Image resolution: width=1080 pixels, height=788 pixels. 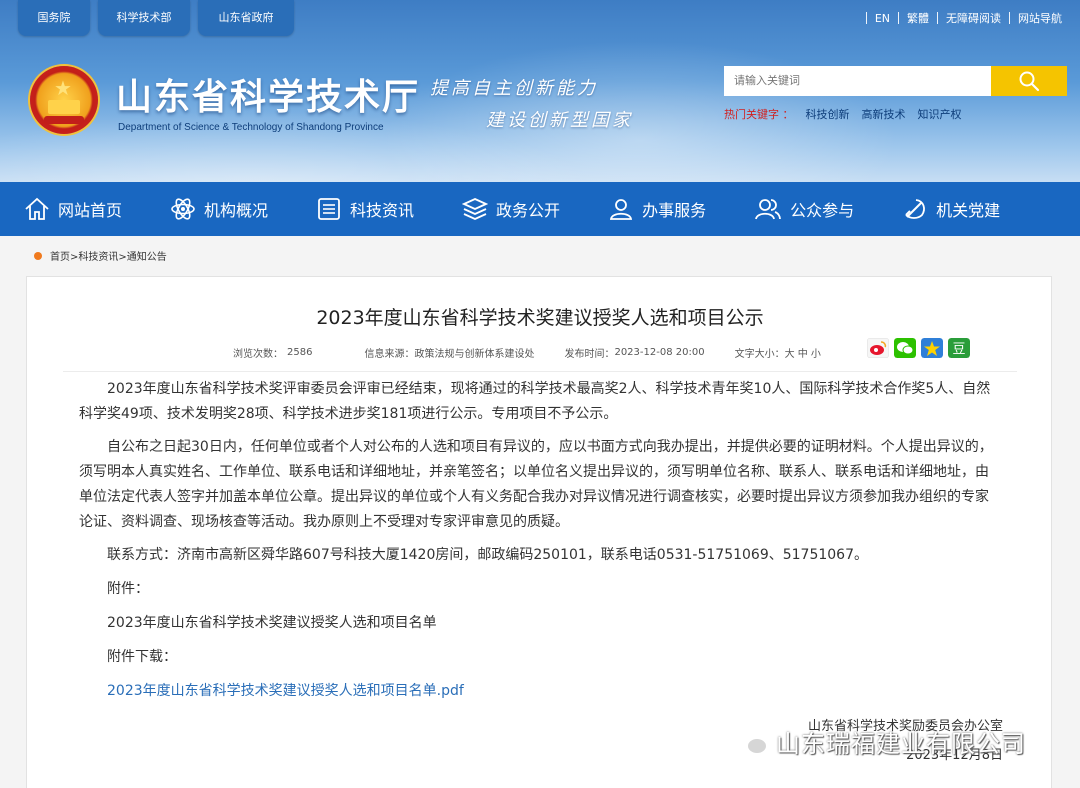 What do you see at coordinates (90, 210) in the screenshot?
I see `nav-item-label: 网站首页` at bounding box center [90, 210].